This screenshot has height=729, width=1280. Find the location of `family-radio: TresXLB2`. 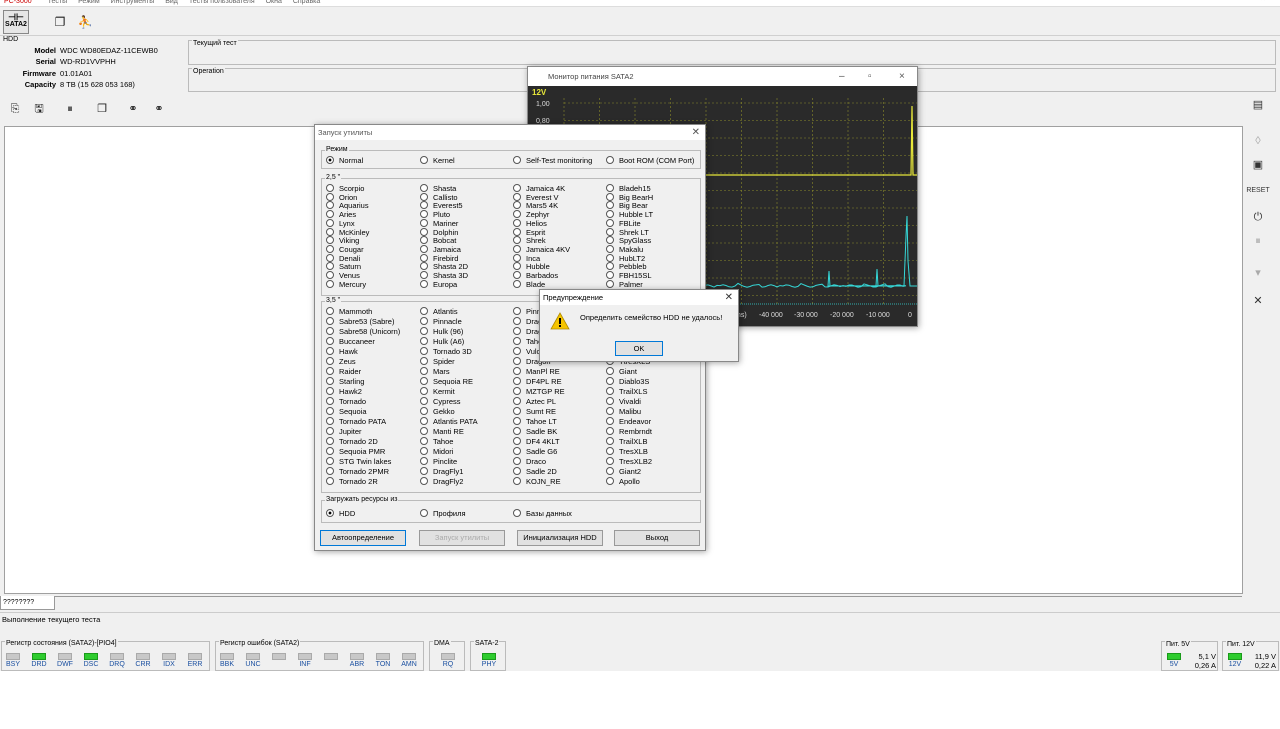

family-radio: TresXLB2 is located at coordinates (629, 461).